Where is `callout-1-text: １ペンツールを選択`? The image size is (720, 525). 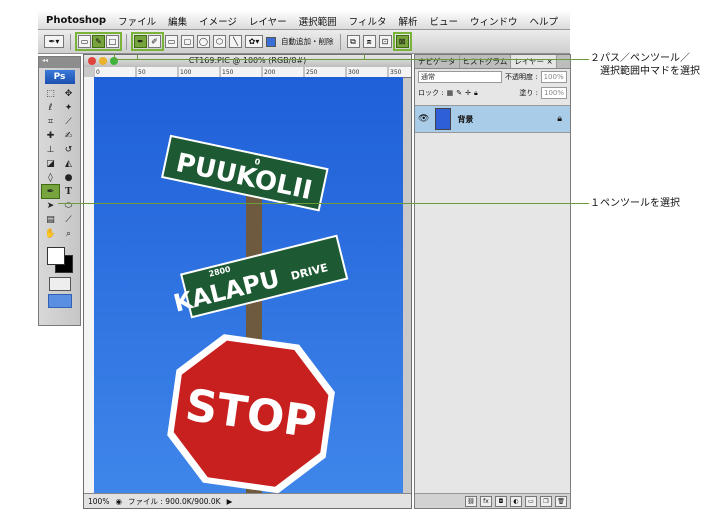 callout-1-text: １ペンツールを選択 is located at coordinates (635, 203).